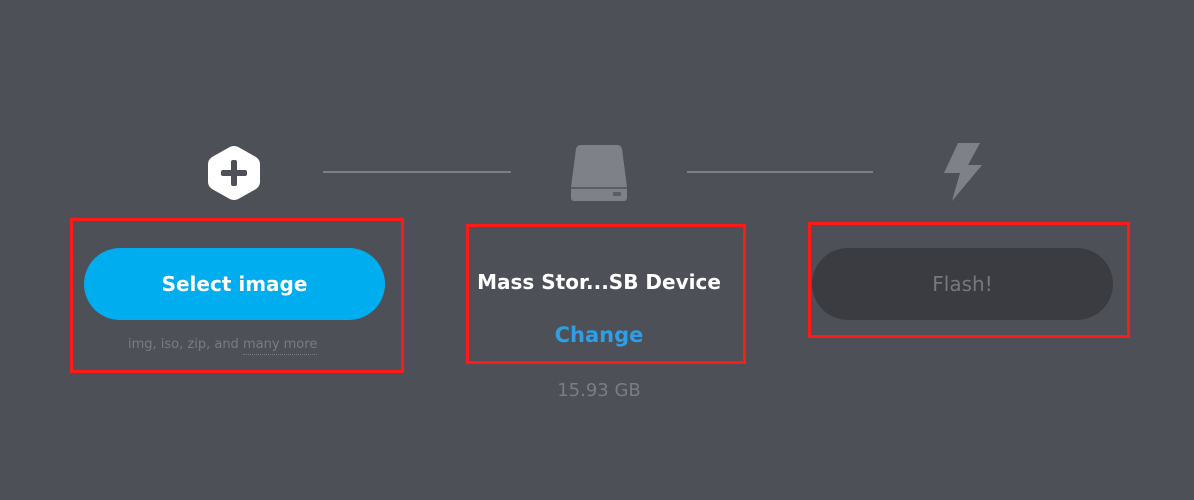 This screenshot has height=500, width=1194. I want to click on supported-formats-note: img, iso, zip, and many more, so click(223, 346).